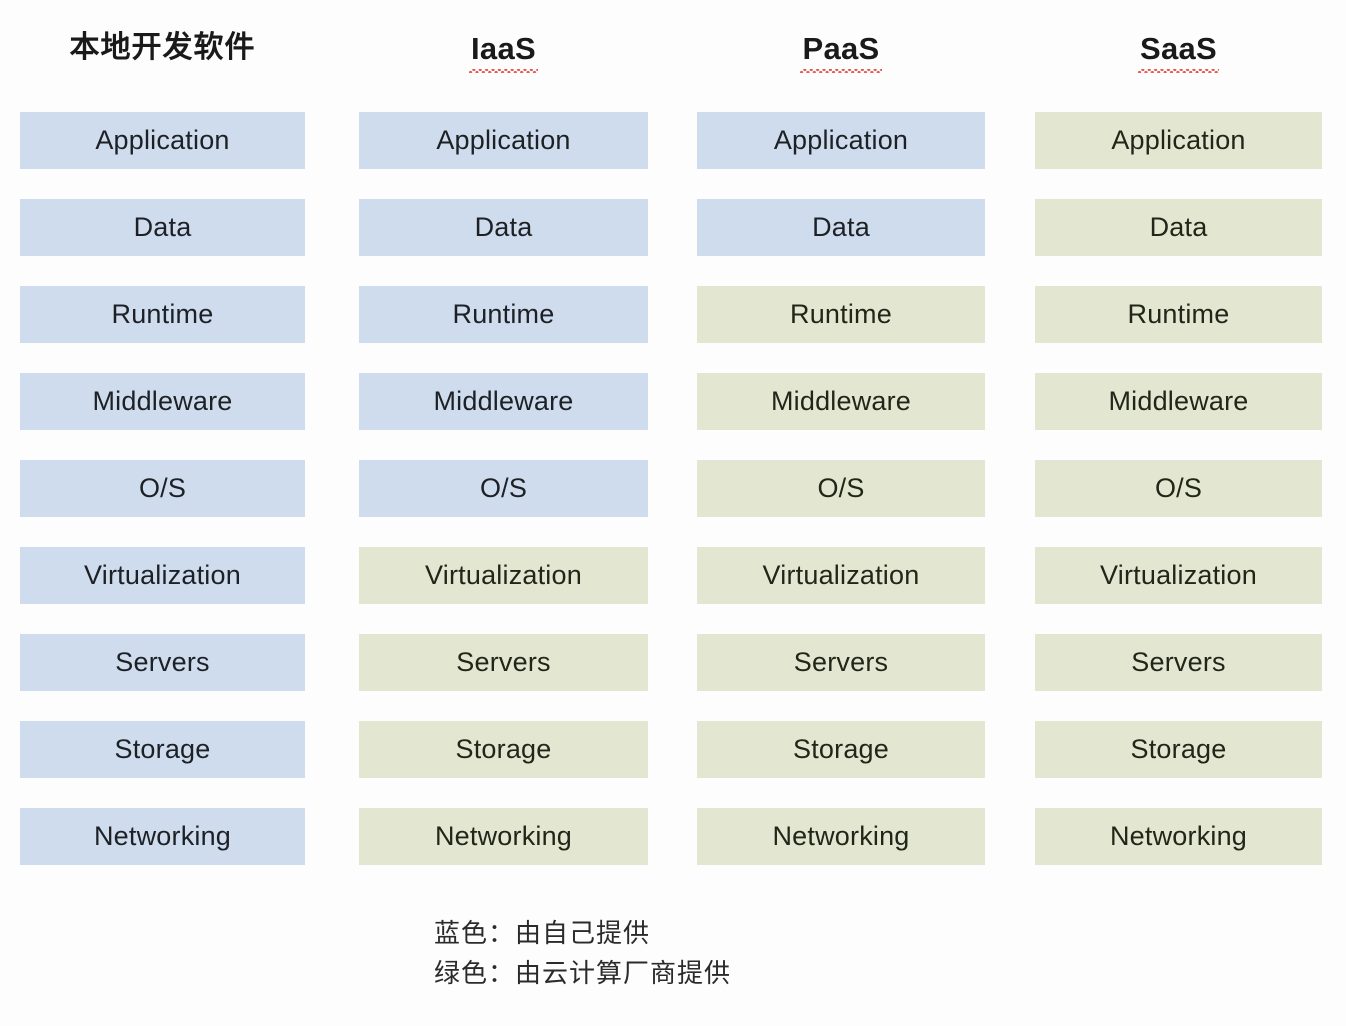 This screenshot has height=1026, width=1346. I want to click on layer-block-paas-servers: Servers, so click(841, 662).